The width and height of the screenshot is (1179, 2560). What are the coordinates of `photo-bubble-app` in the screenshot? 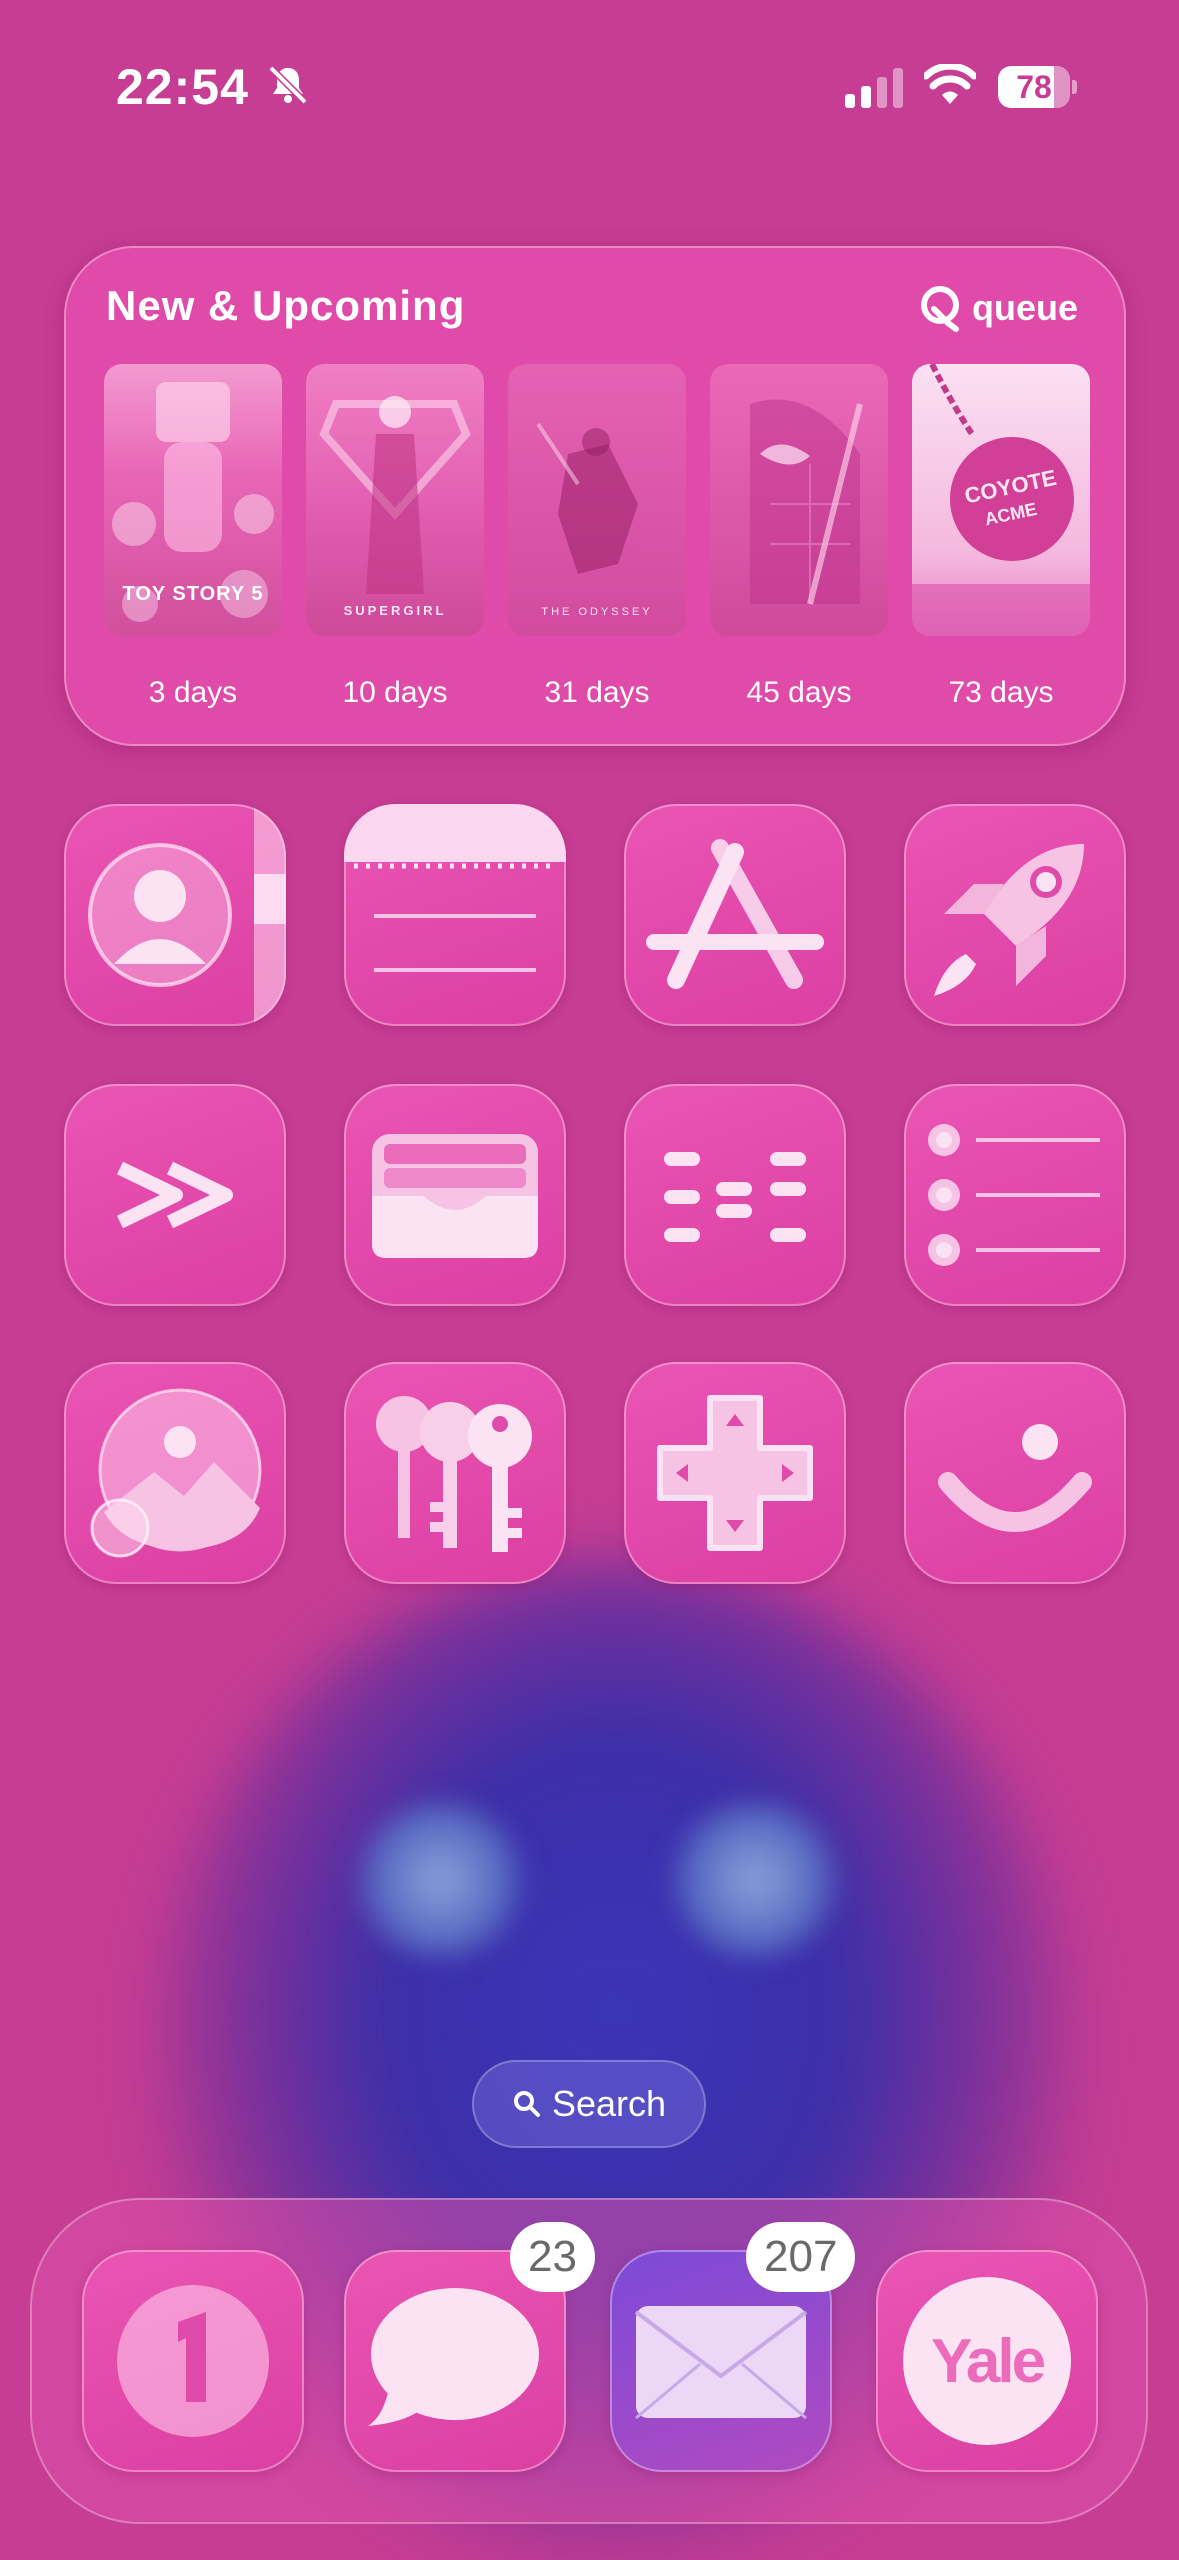 It's located at (175, 1473).